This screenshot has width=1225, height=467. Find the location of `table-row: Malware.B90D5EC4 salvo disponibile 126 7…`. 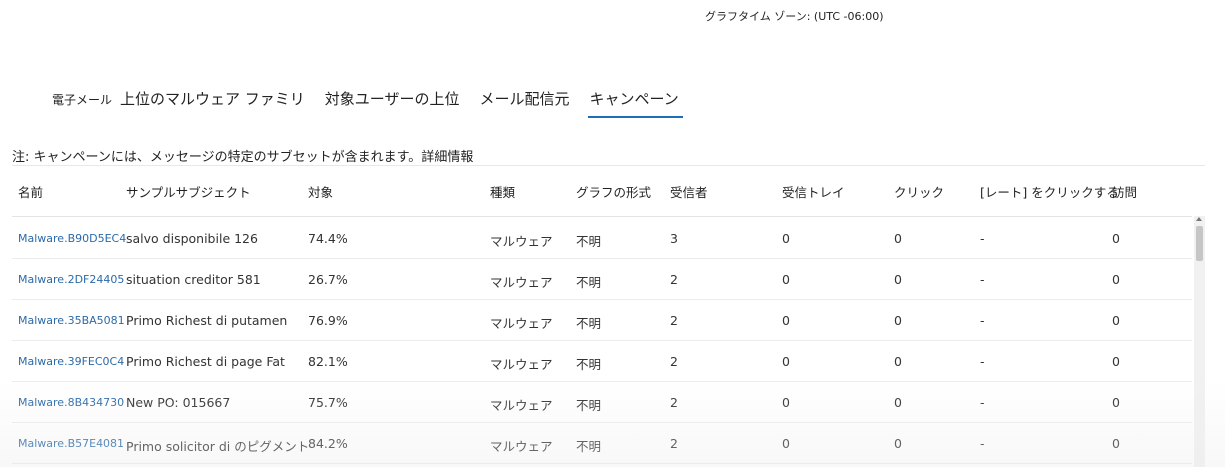

table-row: Malware.B90D5EC4 salvo disponibile 126 7… is located at coordinates (602, 238).